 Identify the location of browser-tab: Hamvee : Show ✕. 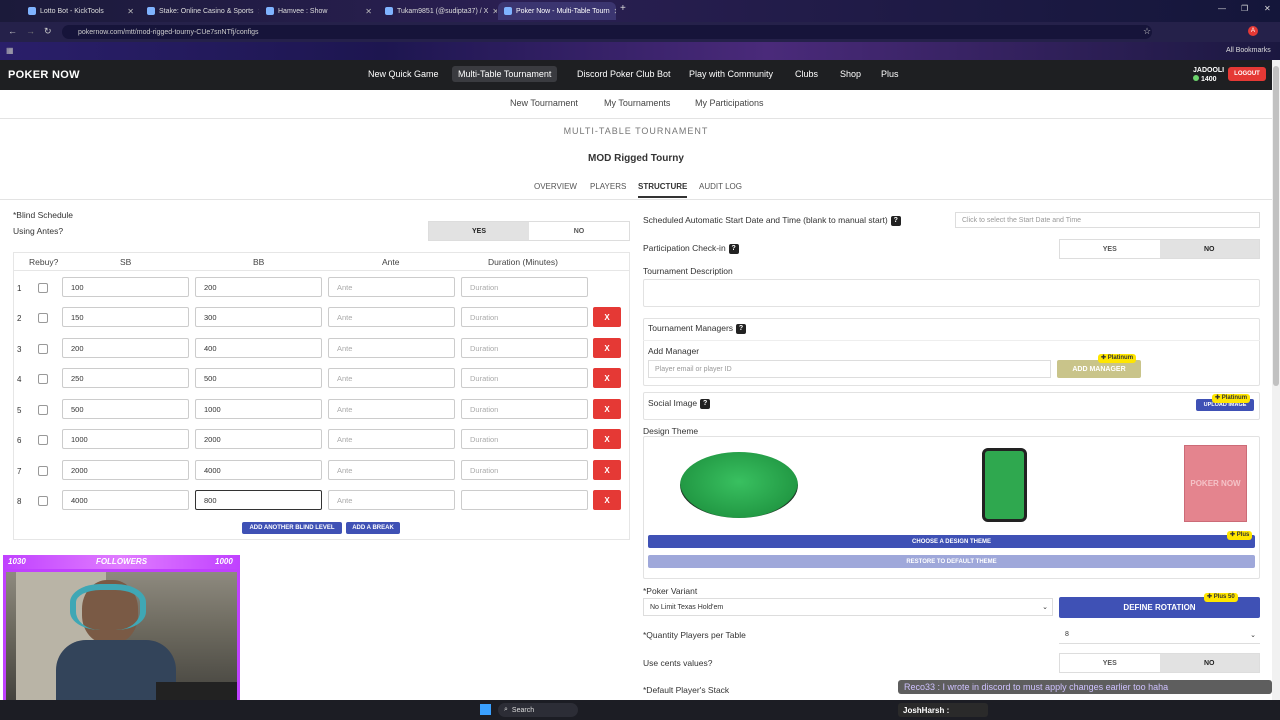
(319, 11).